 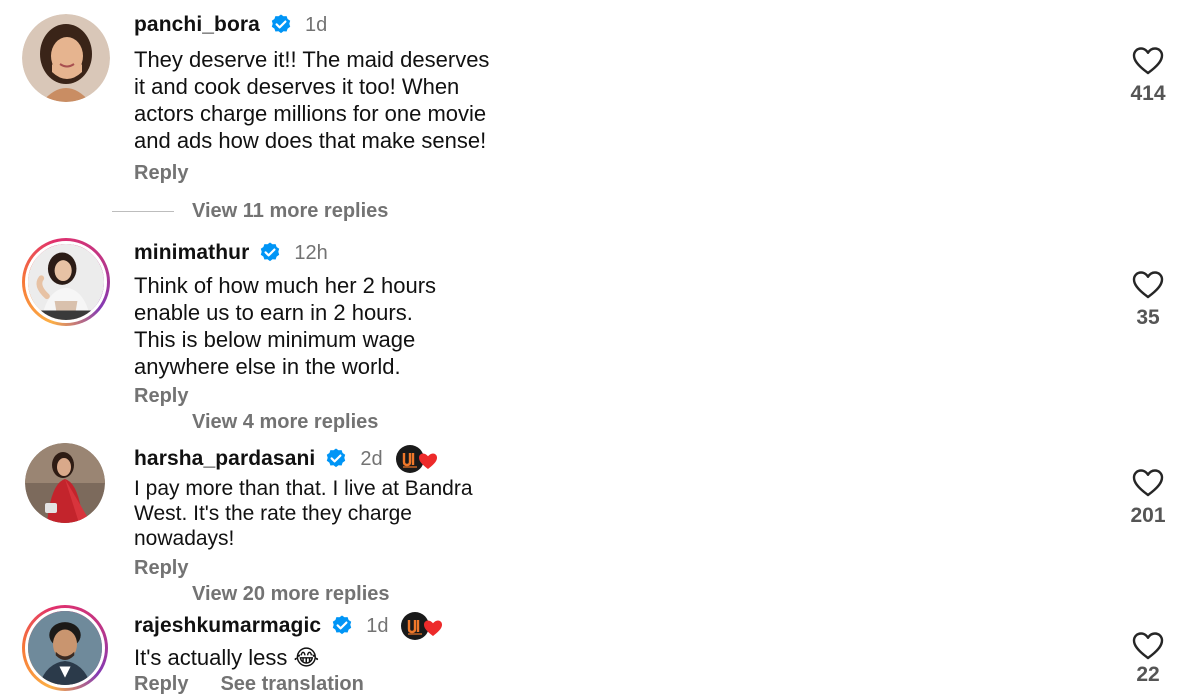 I want to click on view-replies-button: View 4 more replies, so click(x=245, y=422).